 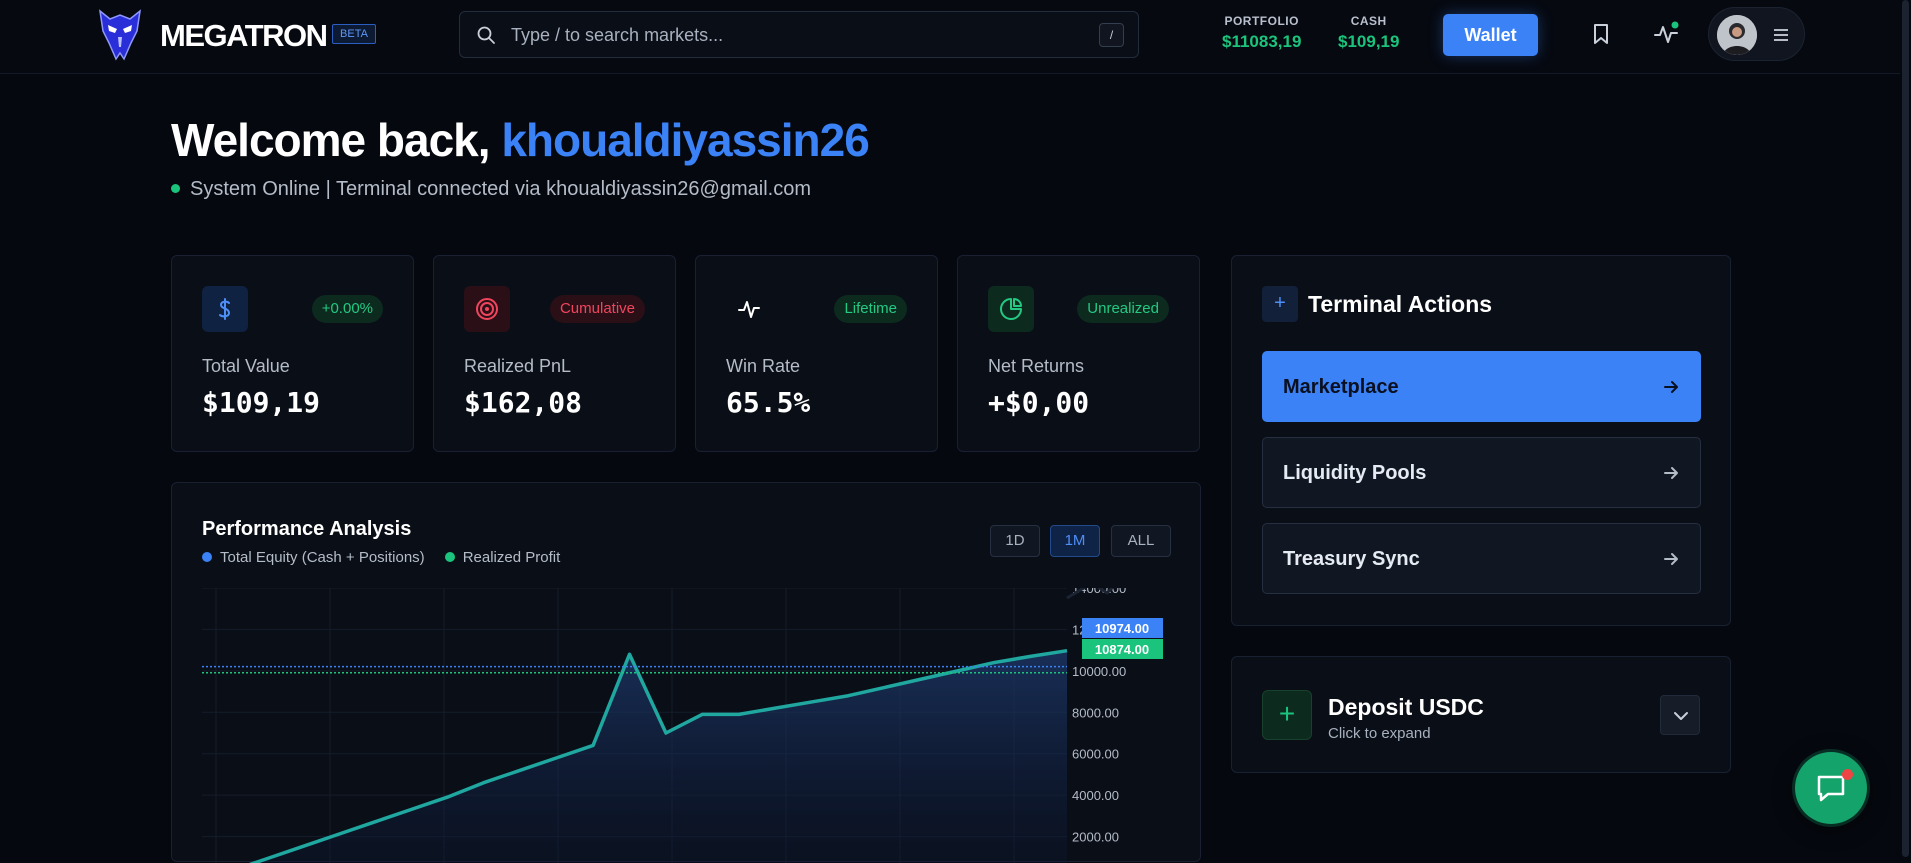 What do you see at coordinates (816, 353) in the screenshot?
I see `win-rate-card: Lifetime Win Rate 65.5%` at bounding box center [816, 353].